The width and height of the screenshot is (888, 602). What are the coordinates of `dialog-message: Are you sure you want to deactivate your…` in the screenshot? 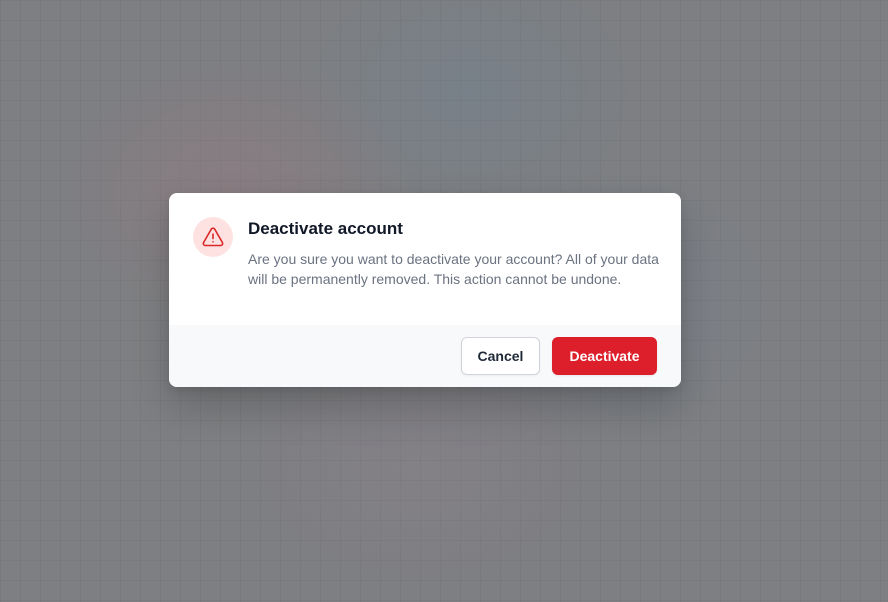 It's located at (453, 269).